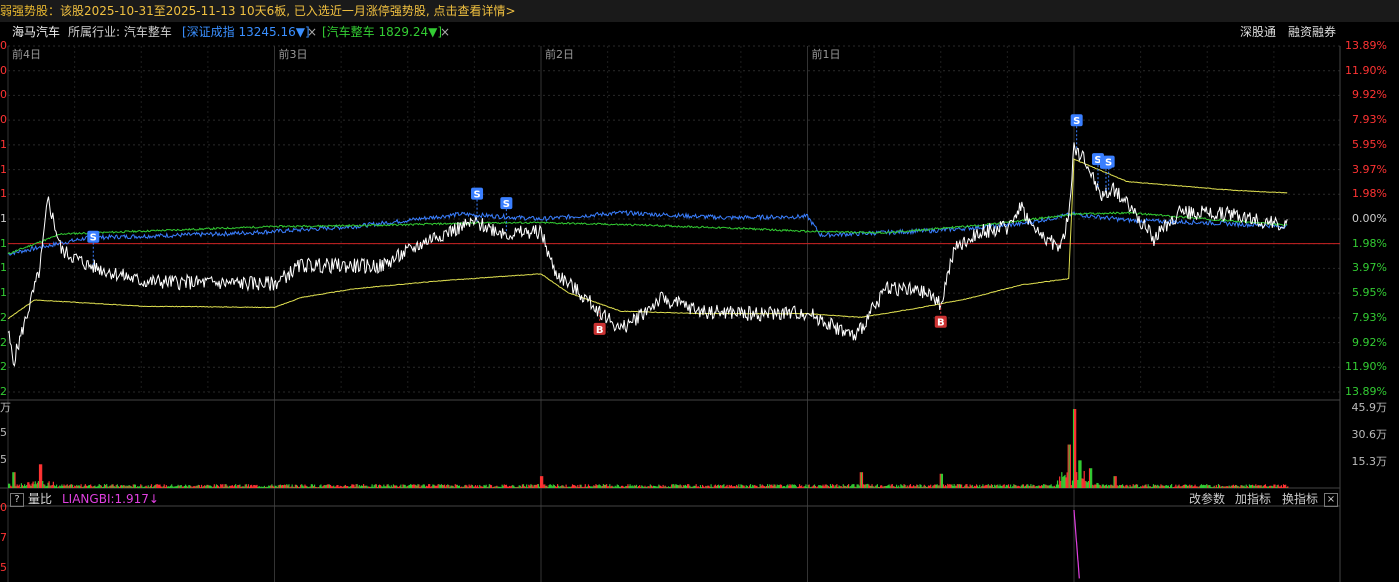  What do you see at coordinates (1369, 243) in the screenshot?
I see `price-axis-label: 1.98%` at bounding box center [1369, 243].